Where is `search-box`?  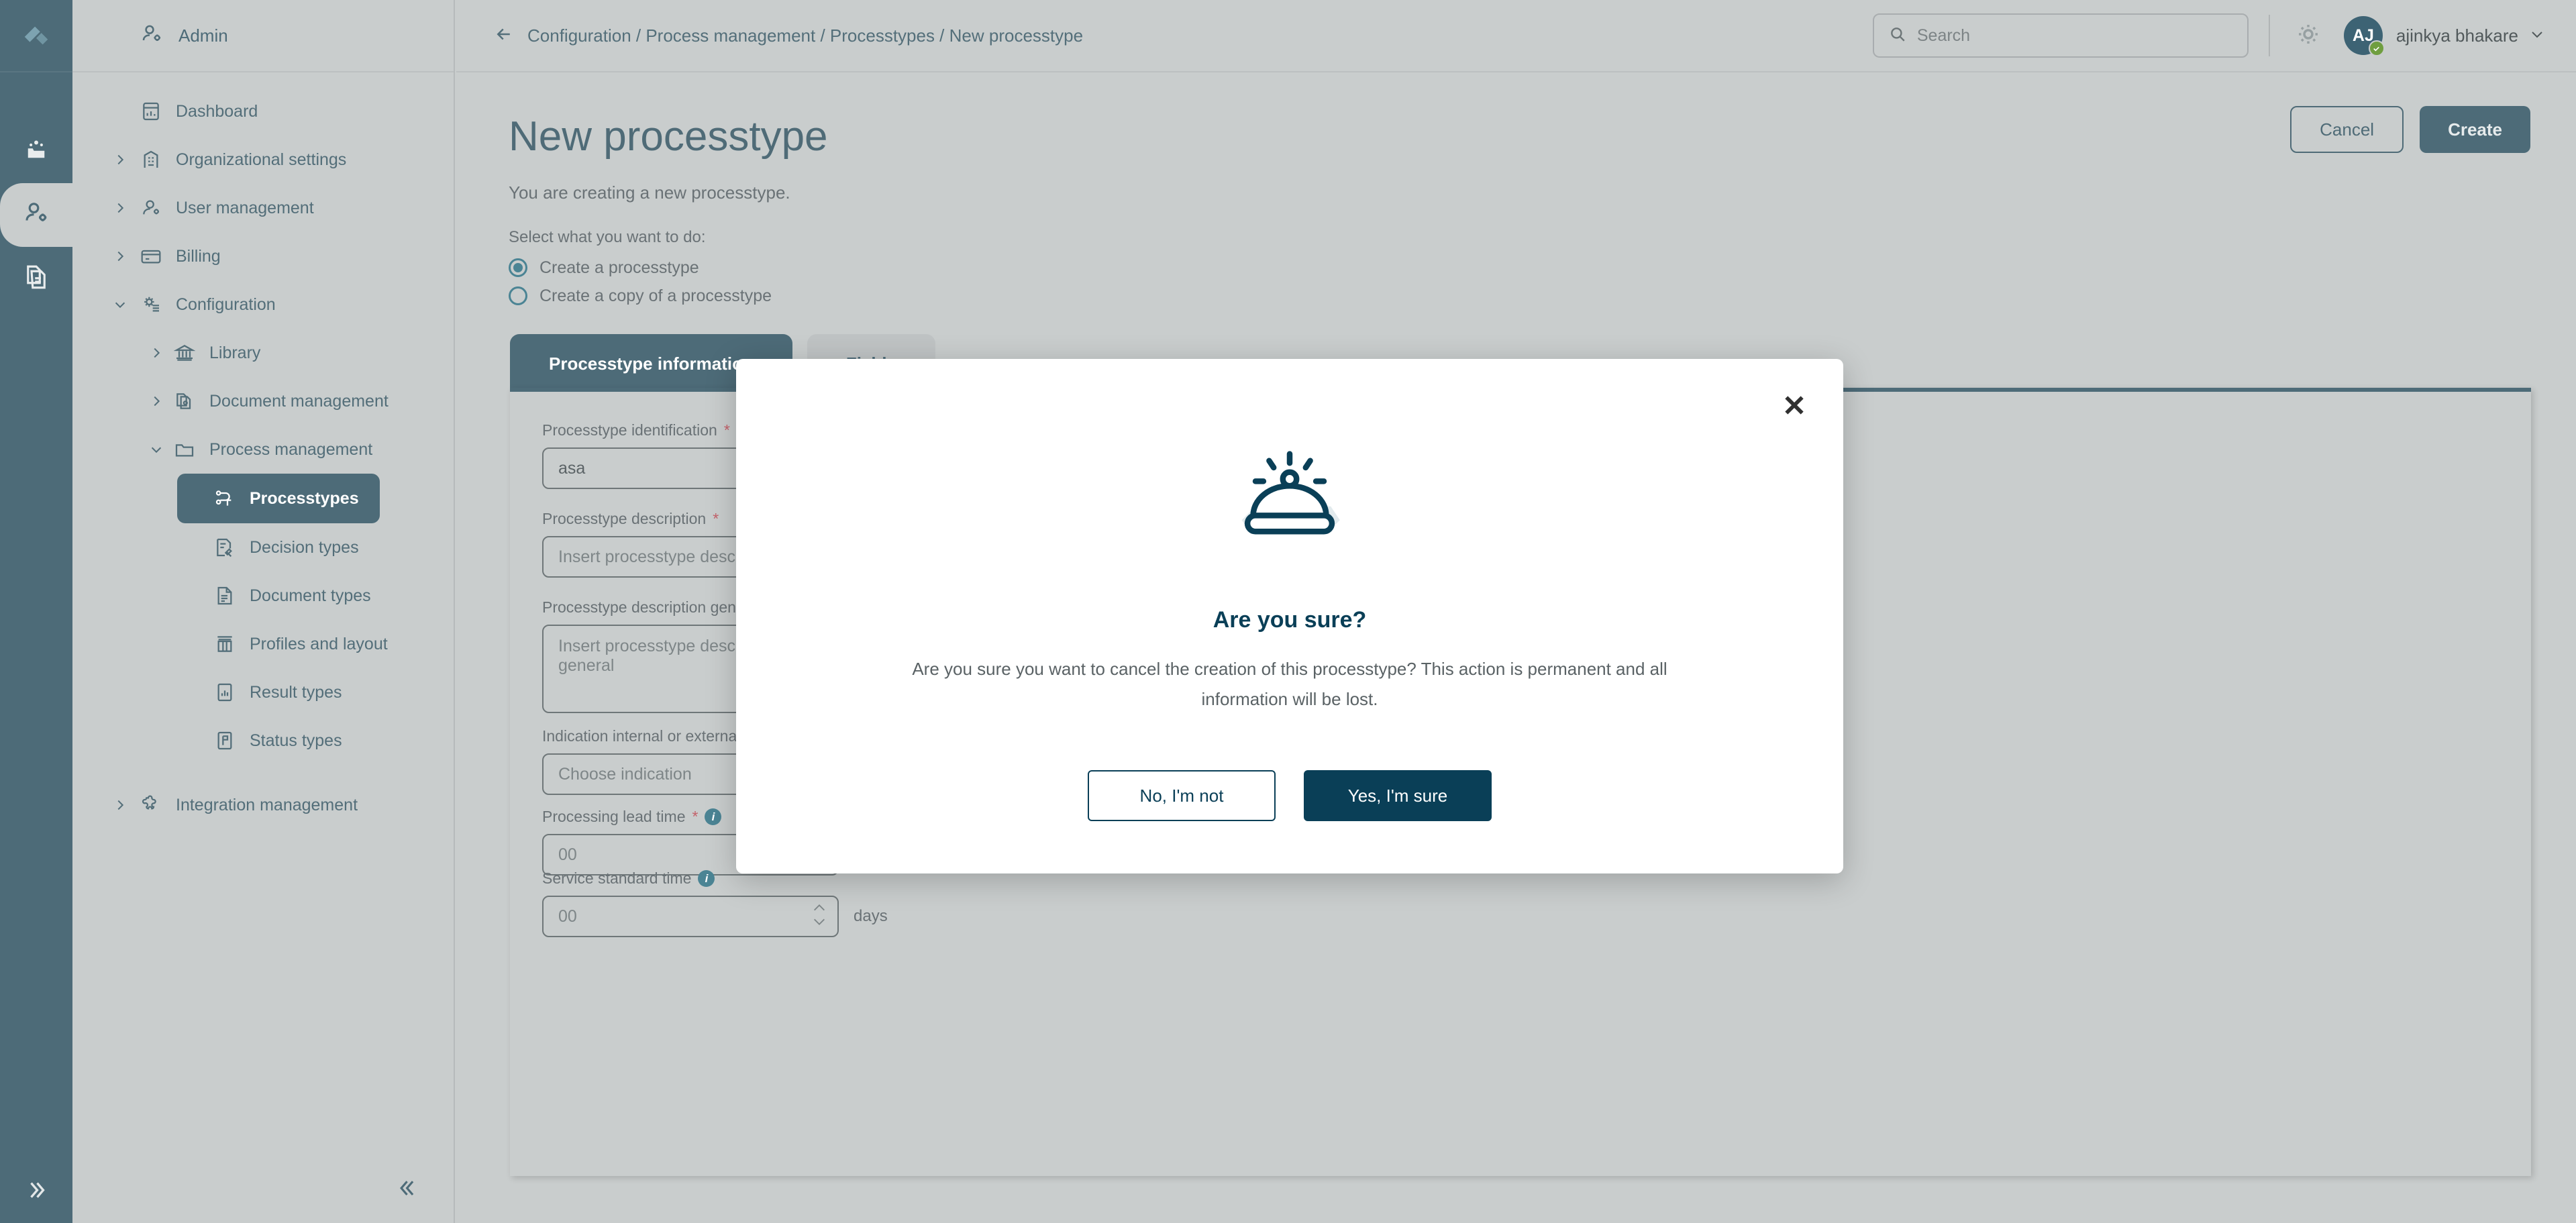 search-box is located at coordinates (2060, 35).